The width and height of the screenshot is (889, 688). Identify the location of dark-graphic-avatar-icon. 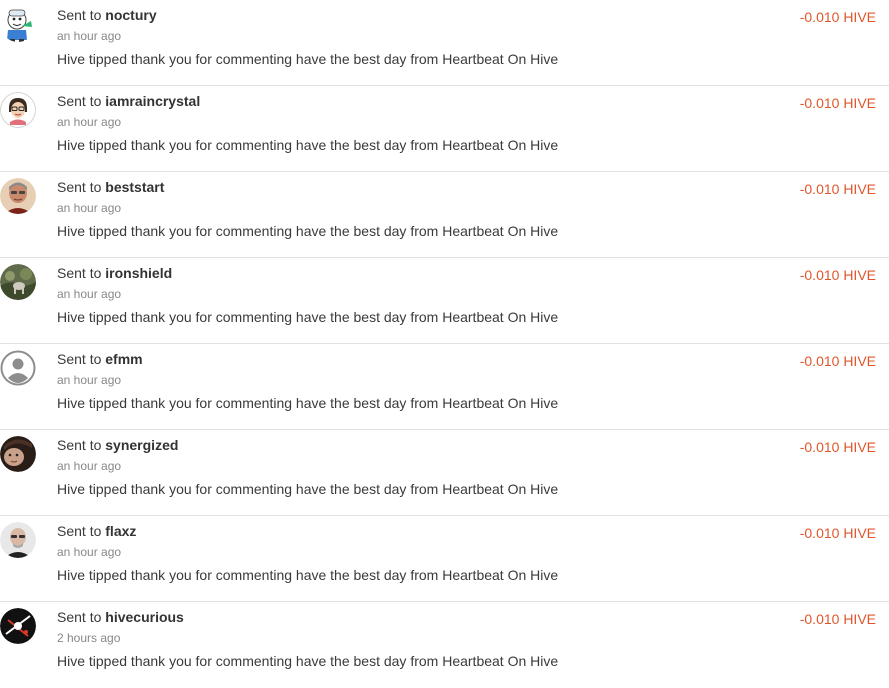
(18, 626).